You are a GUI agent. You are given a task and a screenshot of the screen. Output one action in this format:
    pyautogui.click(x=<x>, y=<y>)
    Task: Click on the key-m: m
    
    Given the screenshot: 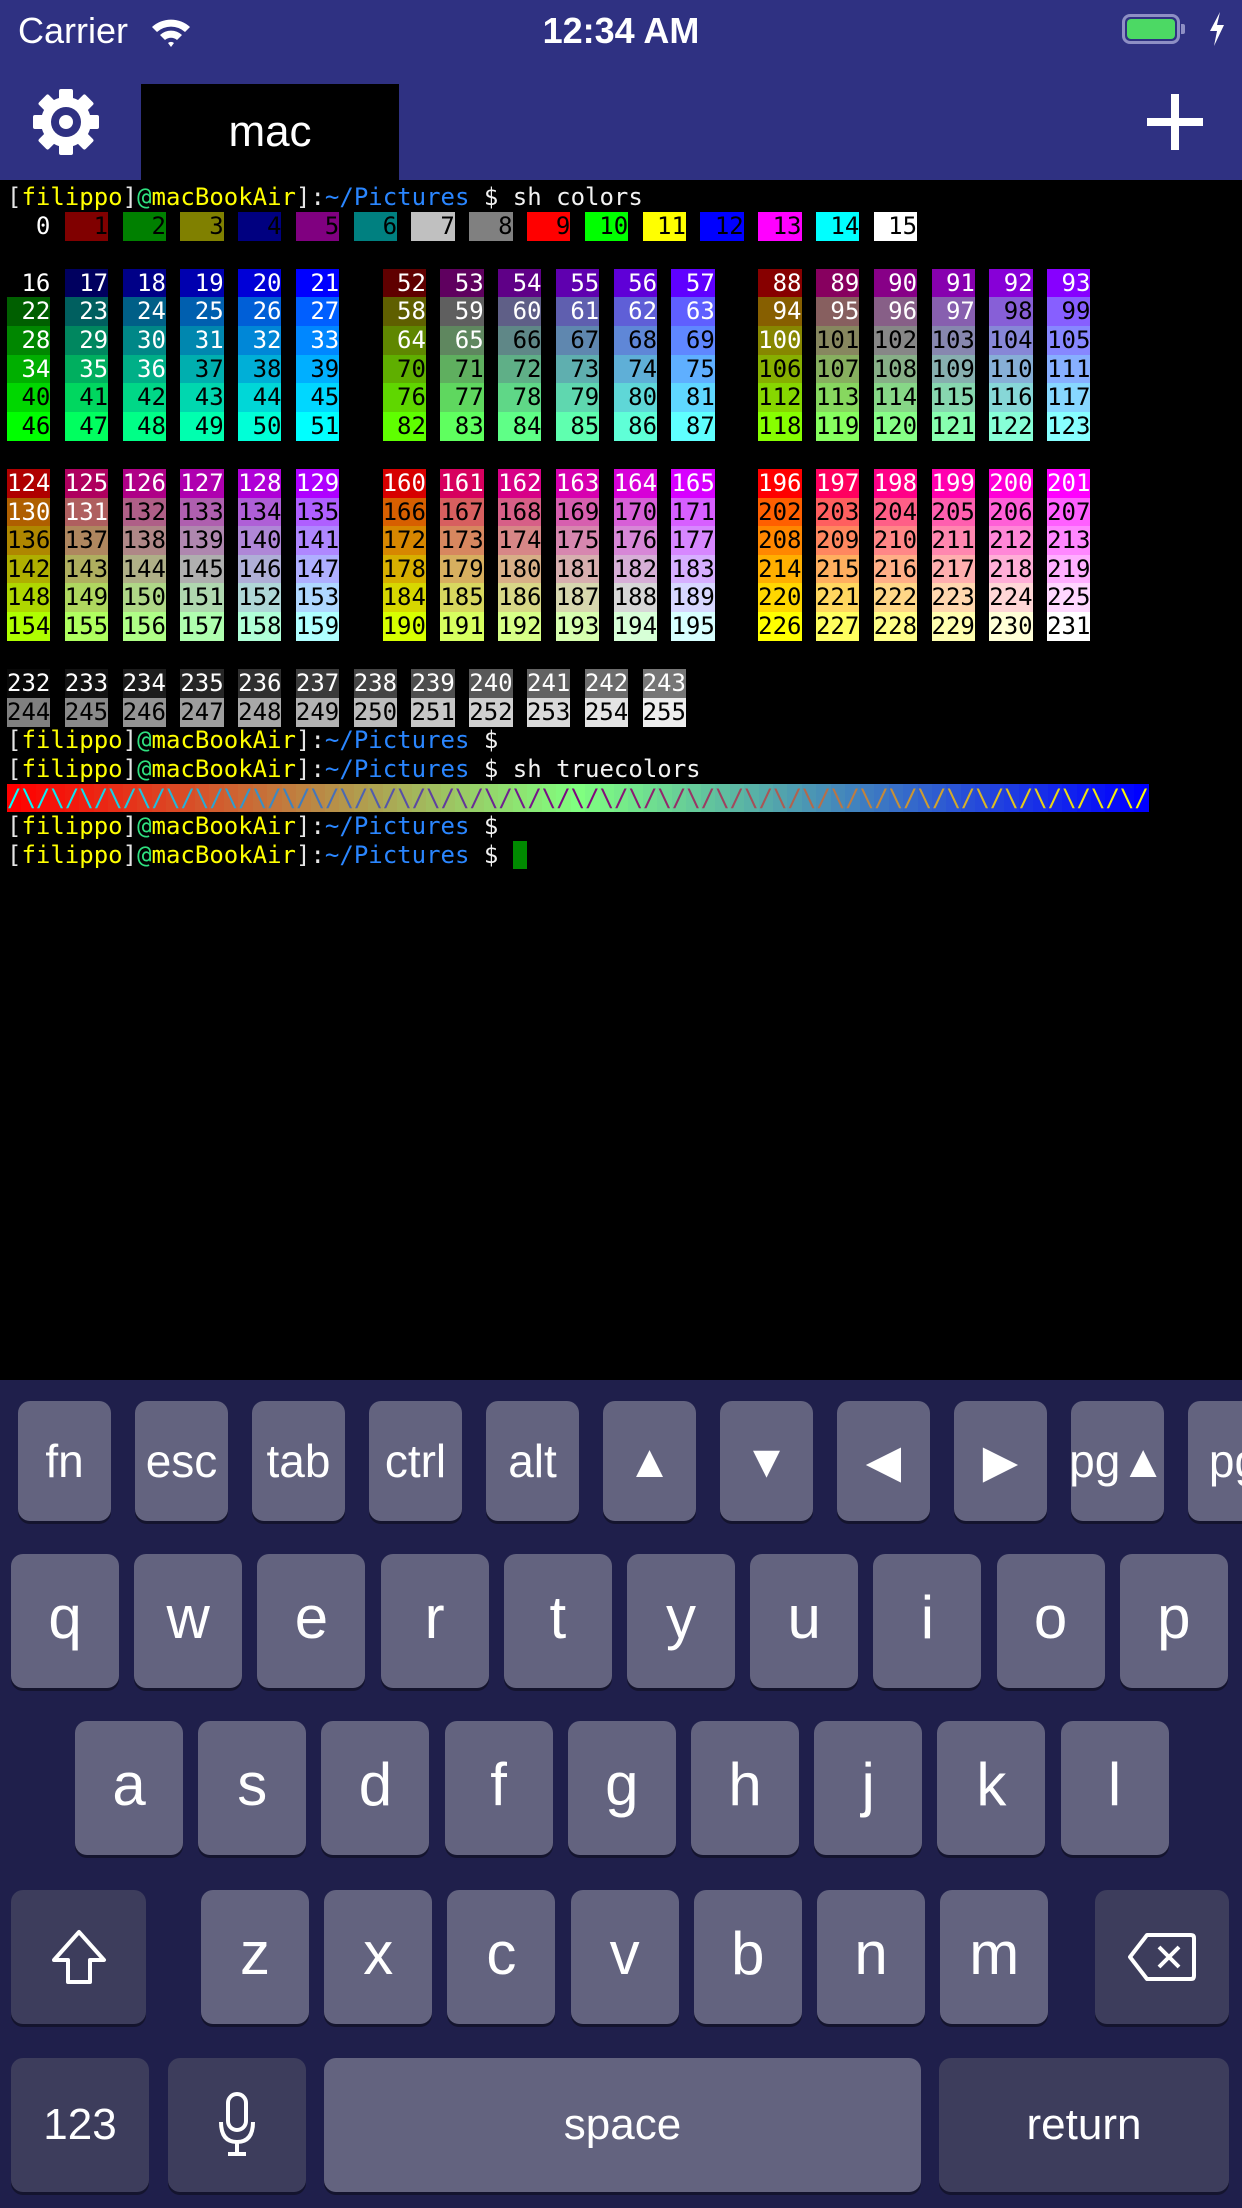 What is the action you would take?
    pyautogui.click(x=994, y=1957)
    